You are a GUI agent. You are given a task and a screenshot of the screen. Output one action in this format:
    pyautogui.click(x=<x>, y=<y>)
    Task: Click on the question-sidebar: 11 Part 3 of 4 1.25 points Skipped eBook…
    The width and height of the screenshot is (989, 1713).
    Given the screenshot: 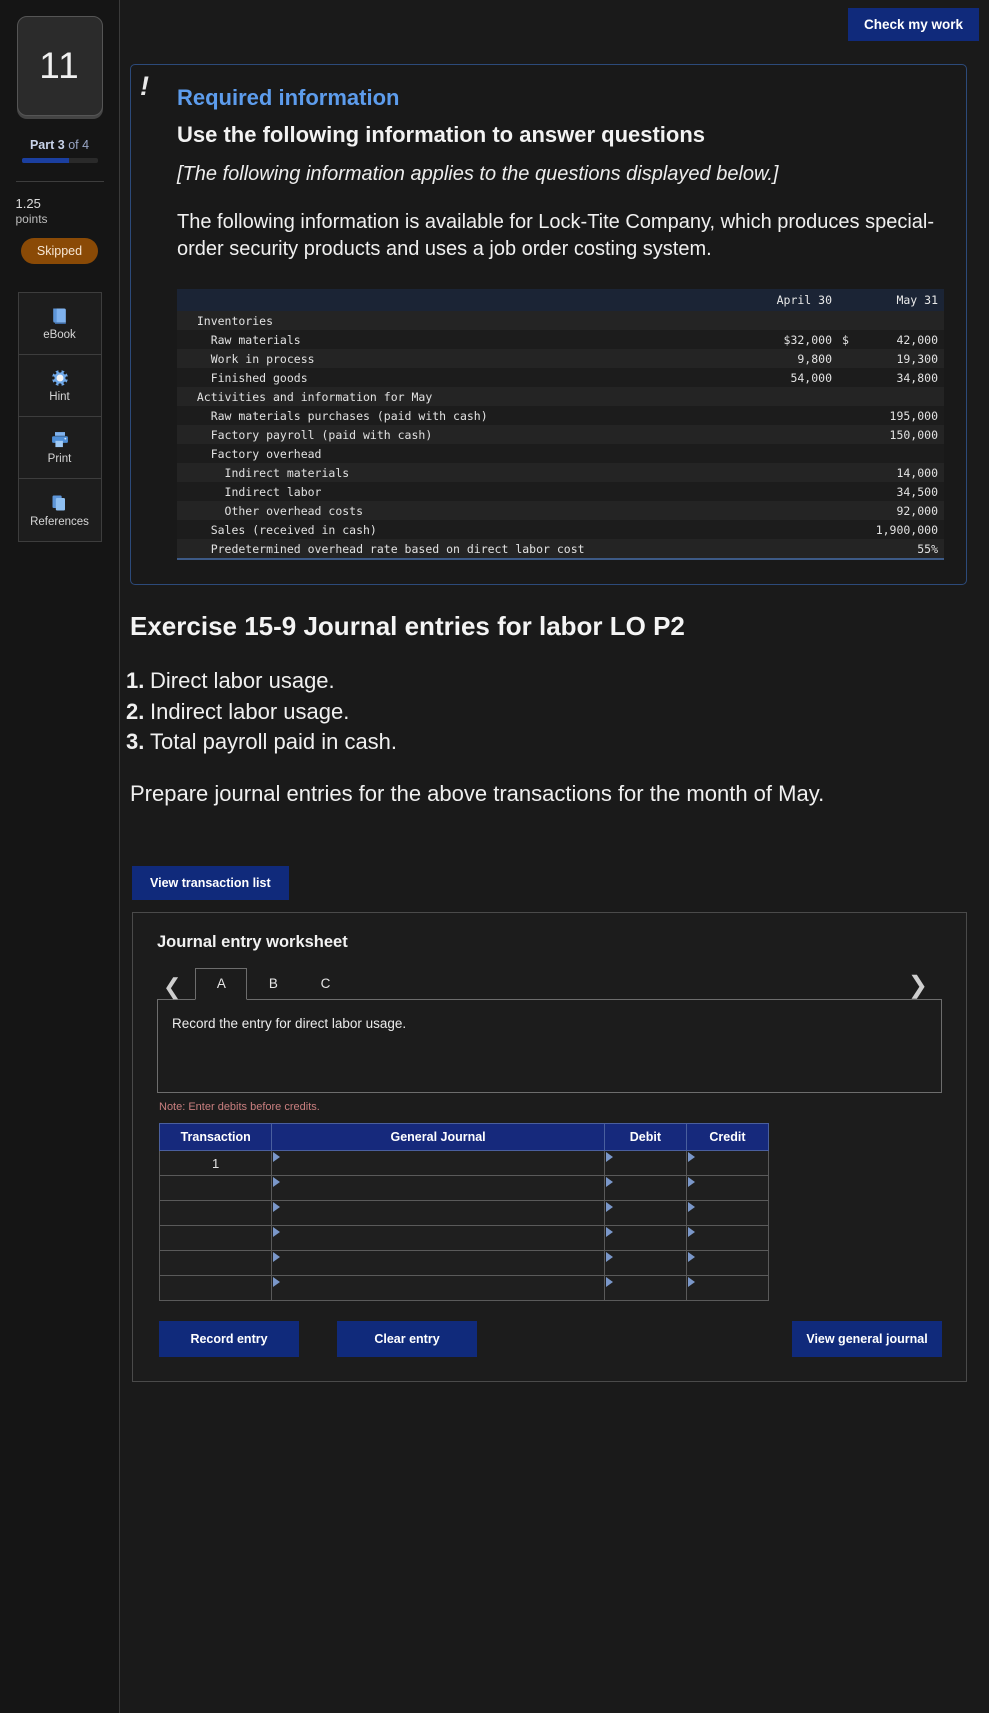 What is the action you would take?
    pyautogui.click(x=60, y=856)
    